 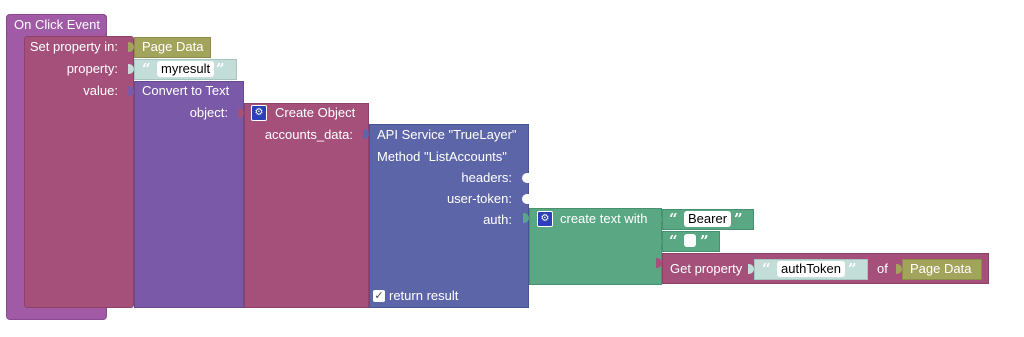 I want to click on create-object-title: Create Object, so click(x=315, y=112).